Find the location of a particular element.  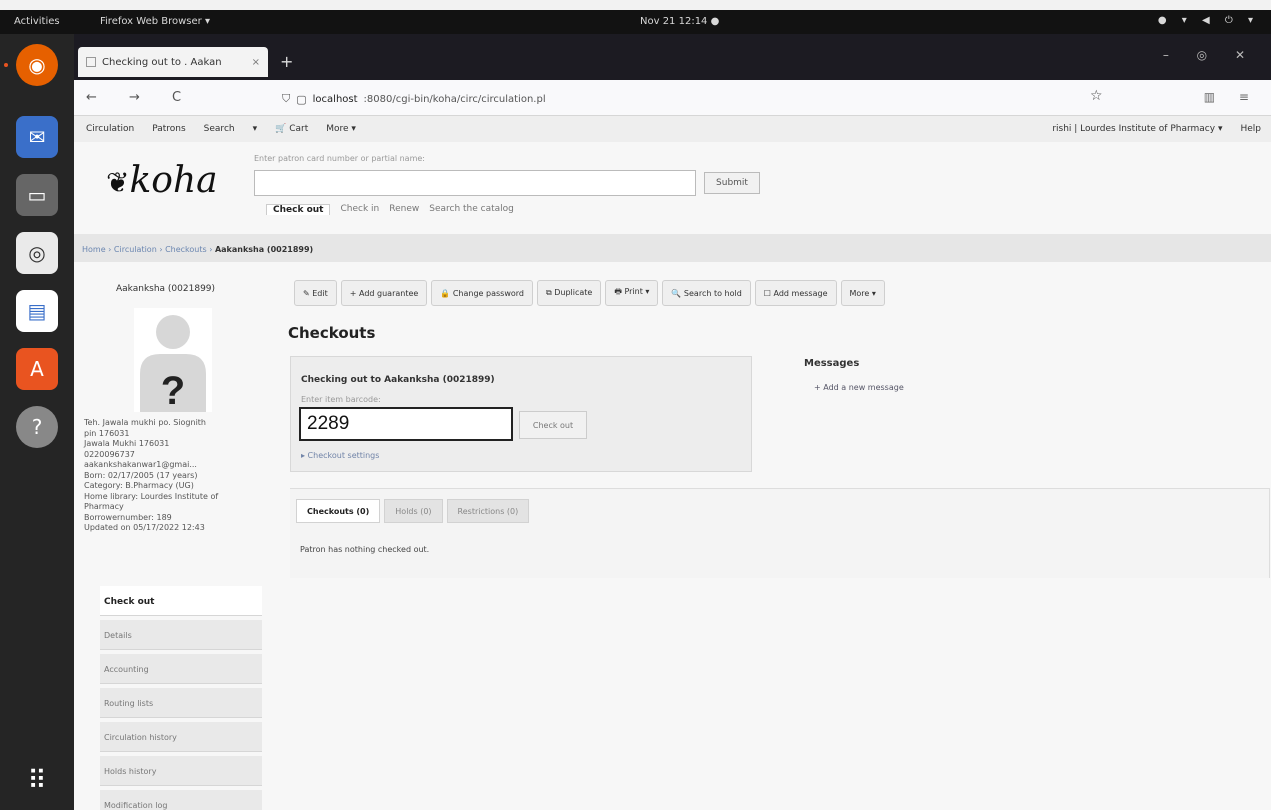

tab-check-out: Check out is located at coordinates (298, 209).